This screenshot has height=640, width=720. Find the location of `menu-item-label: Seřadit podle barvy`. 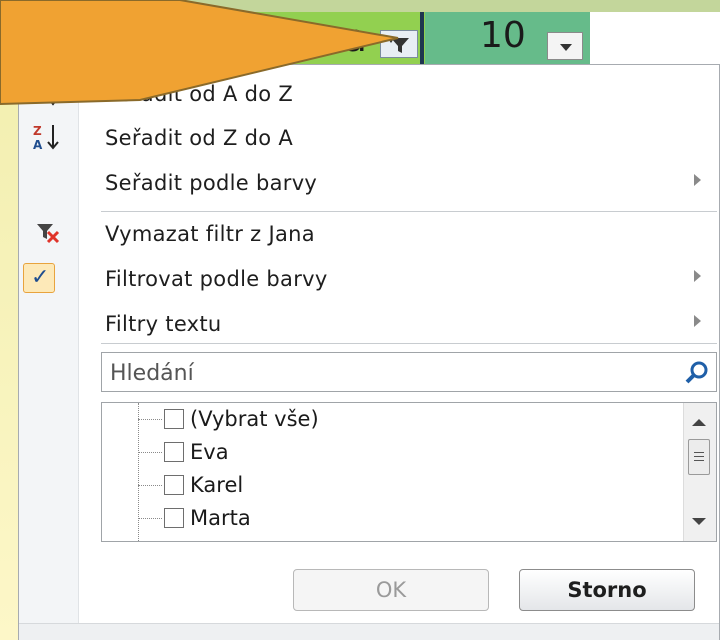

menu-item-label: Seřadit podle barvy is located at coordinates (211, 183).